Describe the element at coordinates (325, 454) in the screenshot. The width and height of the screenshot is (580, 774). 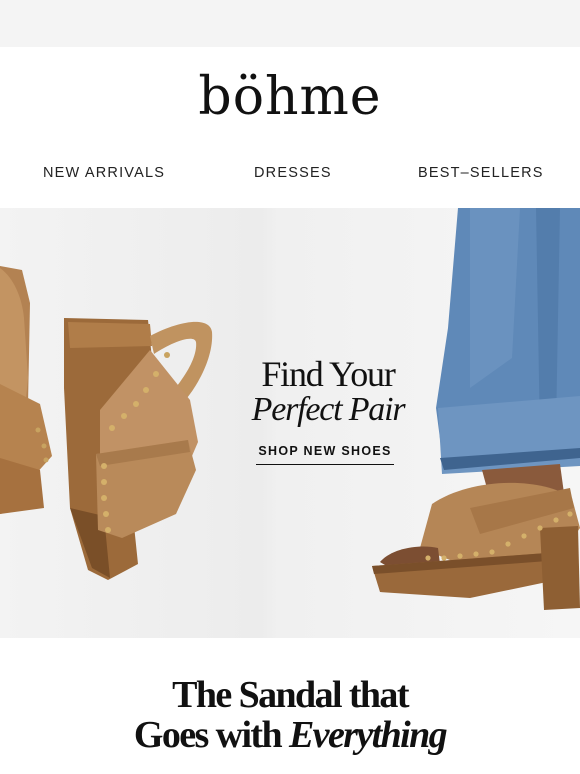
I see `shop-new-shoes-link: SHOP NEW SHOES` at that location.